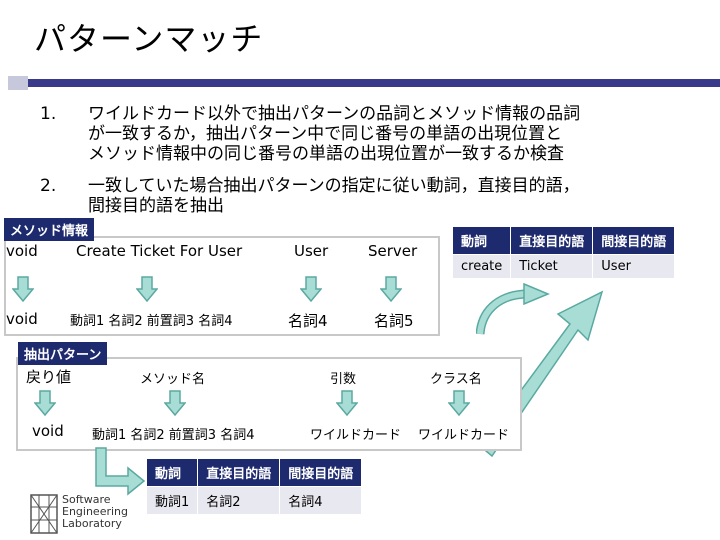  I want to click on step-2-line-1: 一致していた場合抽出パターンの指定に従い動詞，直接目的語，, so click(334, 186).